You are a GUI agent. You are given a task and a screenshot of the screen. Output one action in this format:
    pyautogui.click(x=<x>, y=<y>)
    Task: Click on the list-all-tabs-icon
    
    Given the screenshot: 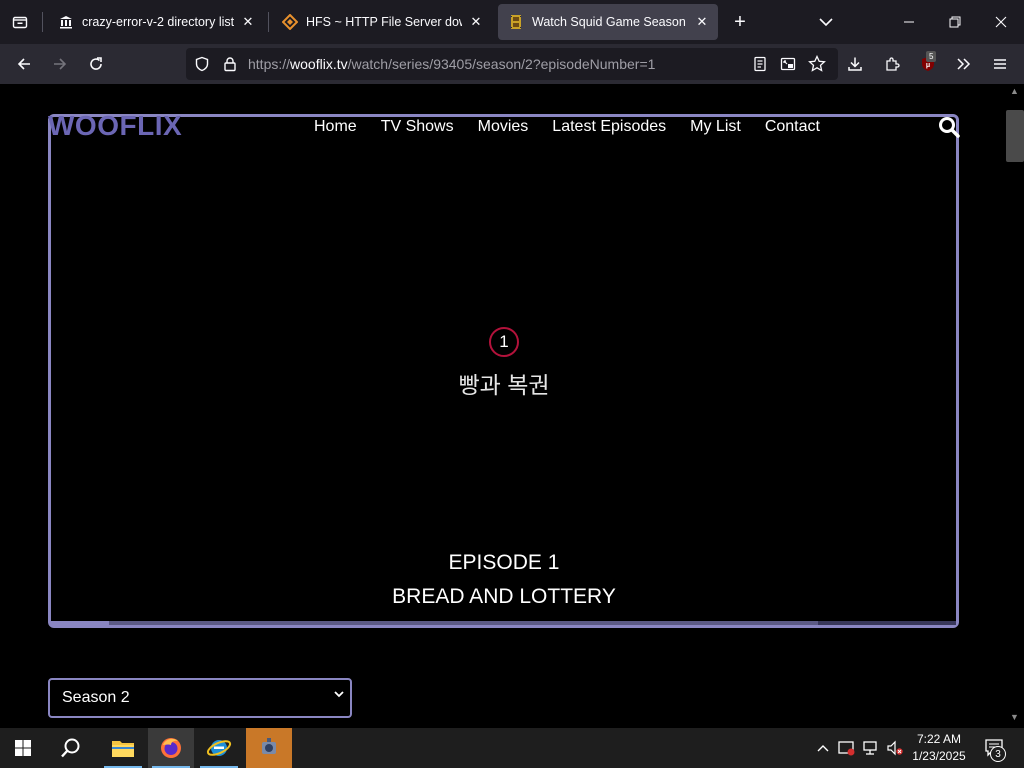 What is the action you would take?
    pyautogui.click(x=826, y=22)
    